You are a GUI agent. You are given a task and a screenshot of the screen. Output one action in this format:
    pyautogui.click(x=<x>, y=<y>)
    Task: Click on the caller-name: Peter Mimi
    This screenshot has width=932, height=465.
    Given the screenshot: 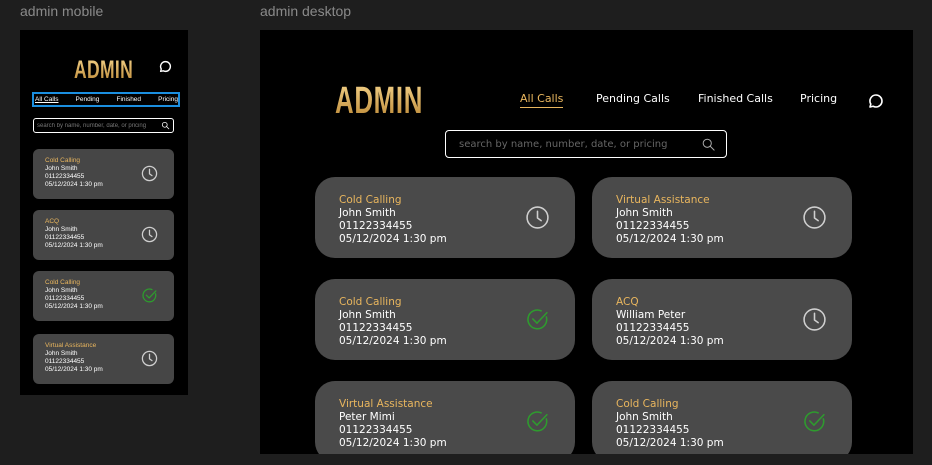 What is the action you would take?
    pyautogui.click(x=367, y=417)
    